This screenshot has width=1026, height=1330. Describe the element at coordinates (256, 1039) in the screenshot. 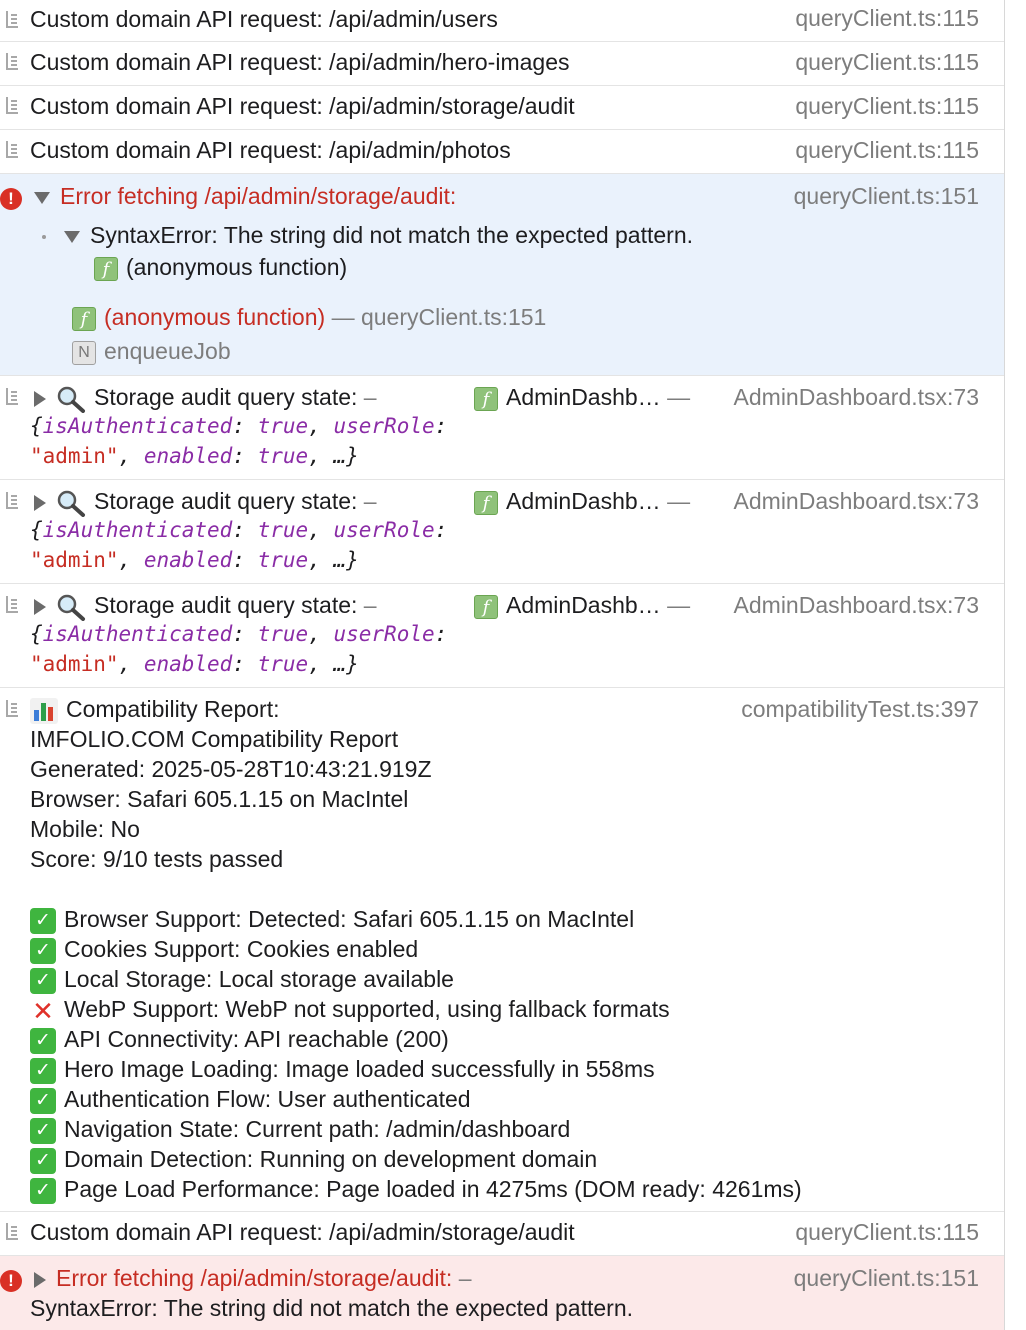

I see `report-test-text: API Connectivity: API reachable (200)` at that location.